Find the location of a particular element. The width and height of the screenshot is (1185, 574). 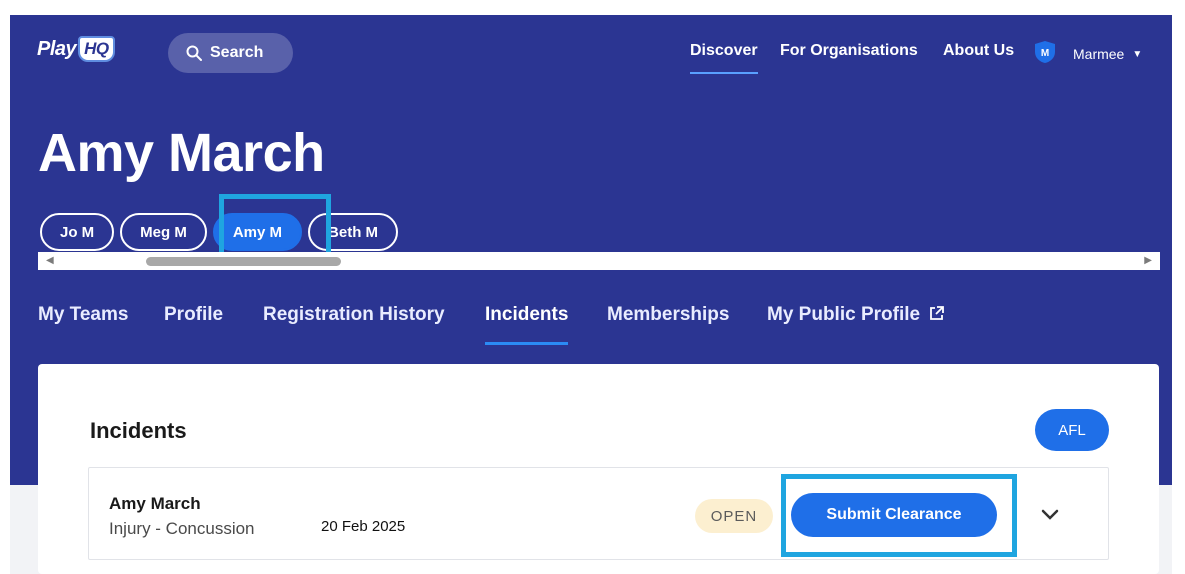

user-name: Marmee is located at coordinates (1099, 54).